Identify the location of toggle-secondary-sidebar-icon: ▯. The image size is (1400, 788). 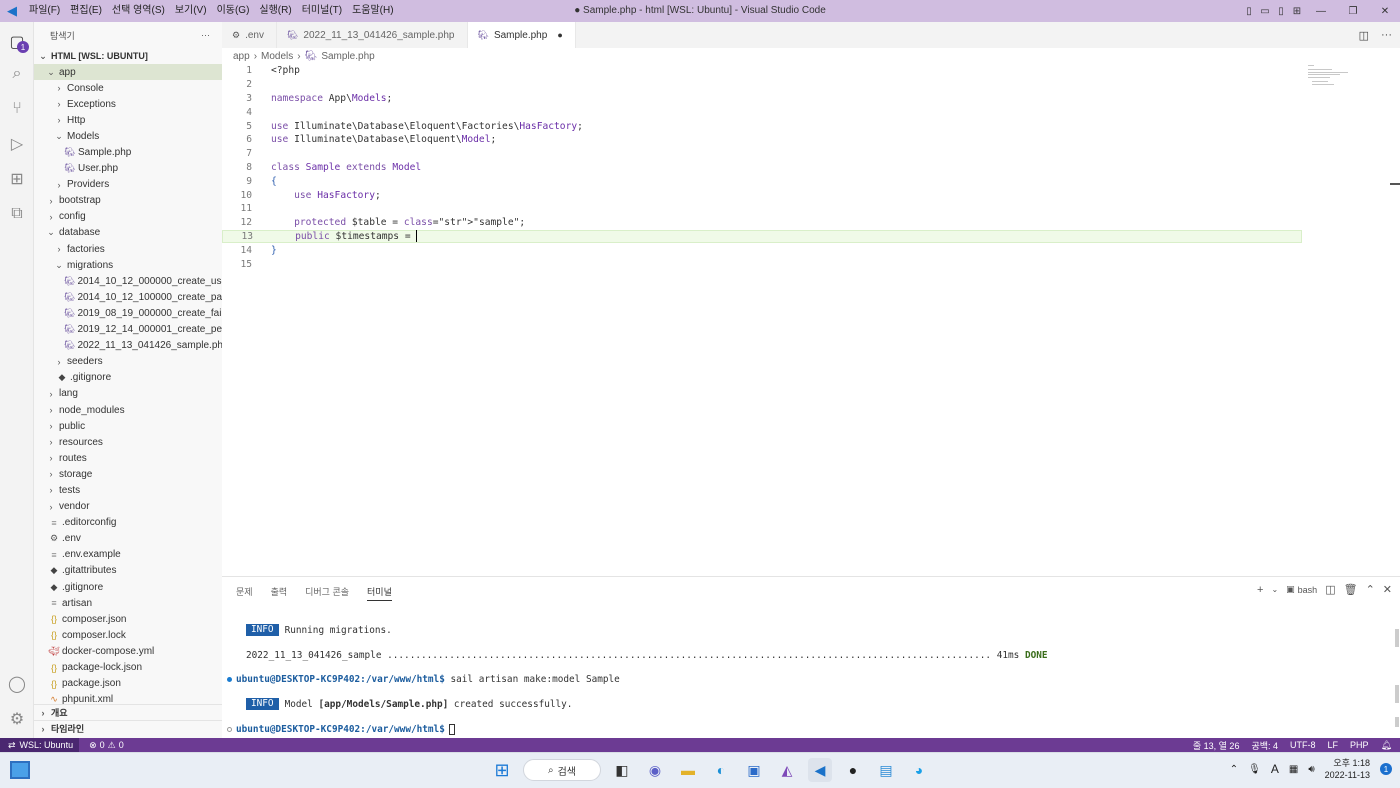
(1281, 11).